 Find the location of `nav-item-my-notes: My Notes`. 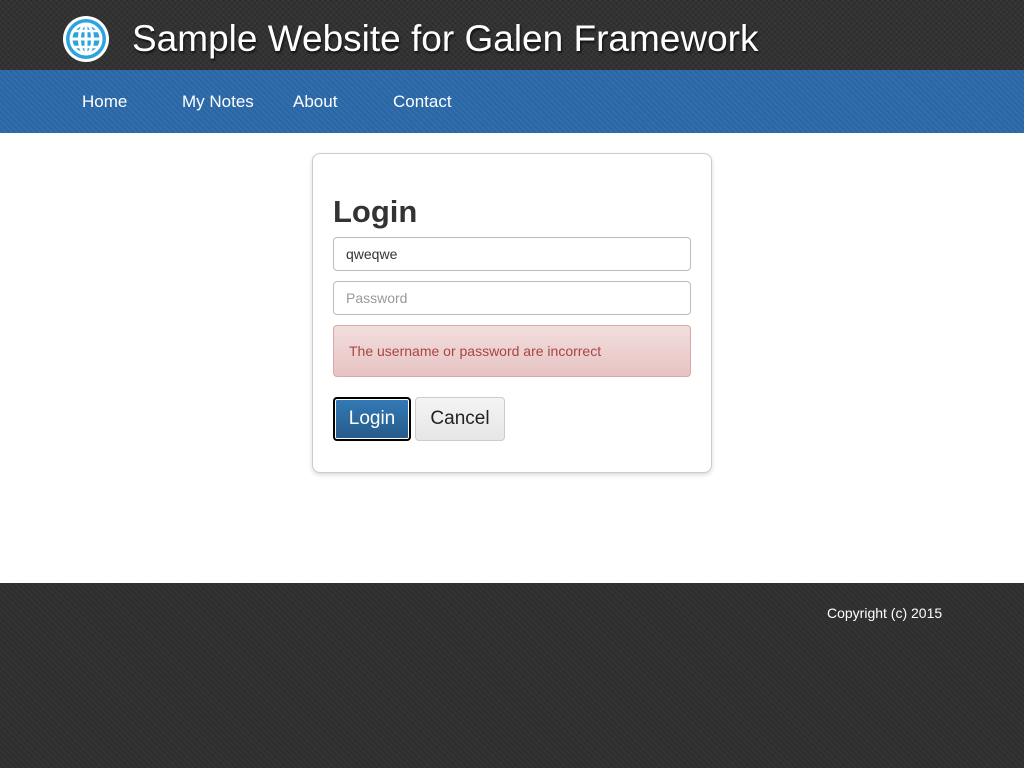

nav-item-my-notes: My Notes is located at coordinates (218, 101).